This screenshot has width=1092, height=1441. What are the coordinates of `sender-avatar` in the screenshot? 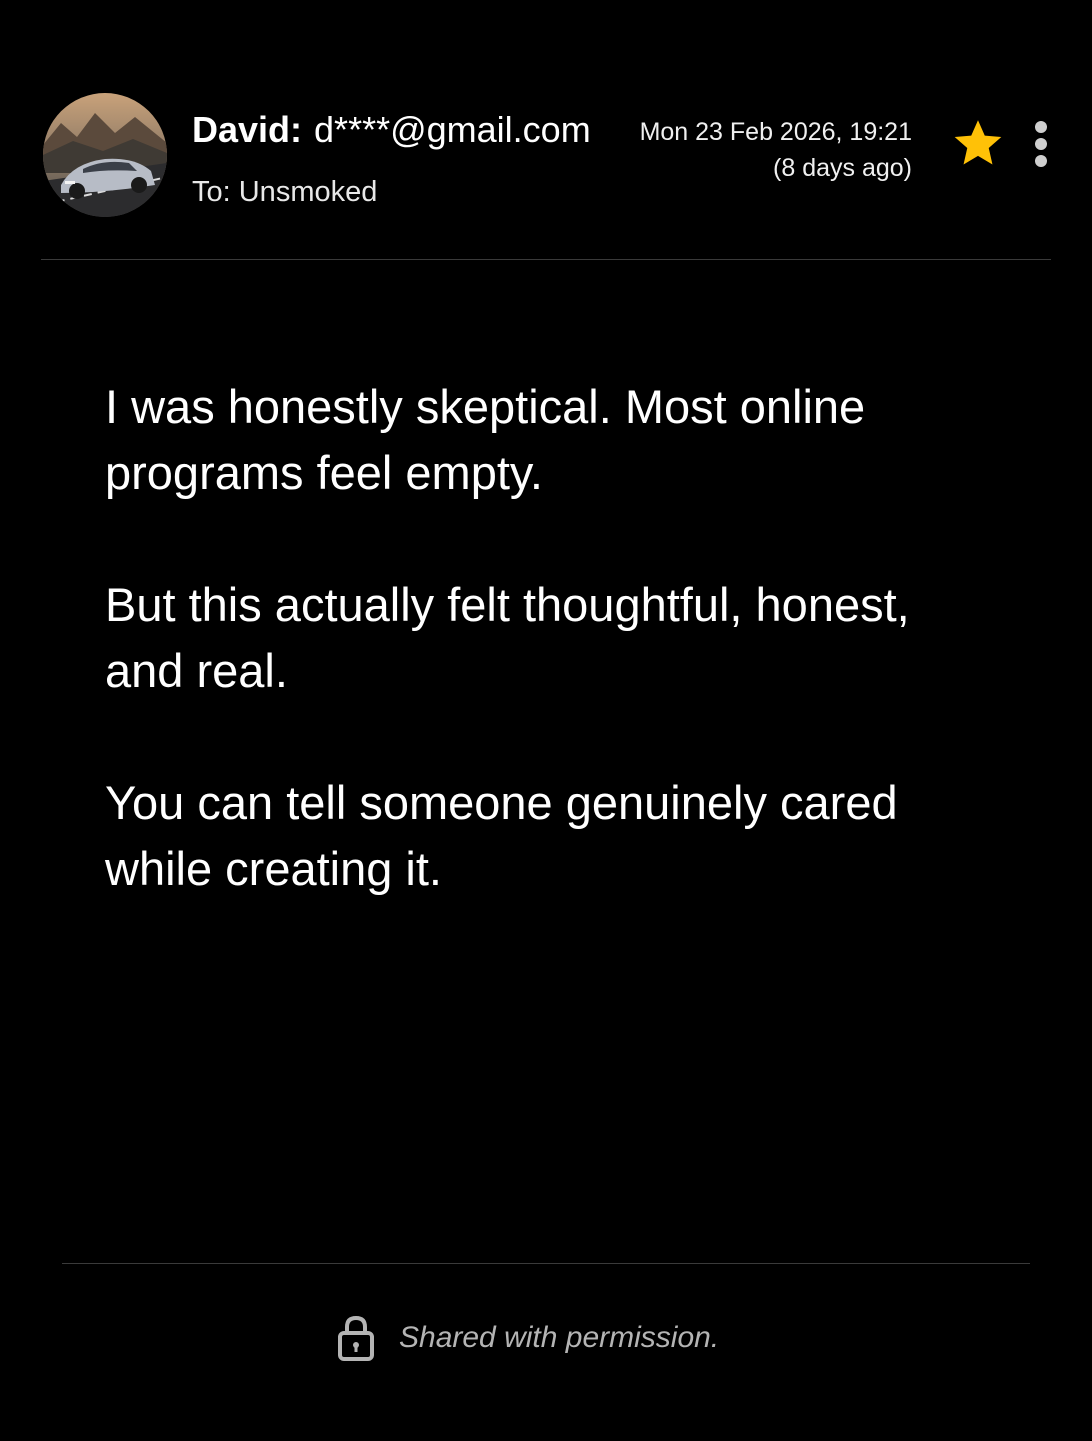 It's located at (105, 155).